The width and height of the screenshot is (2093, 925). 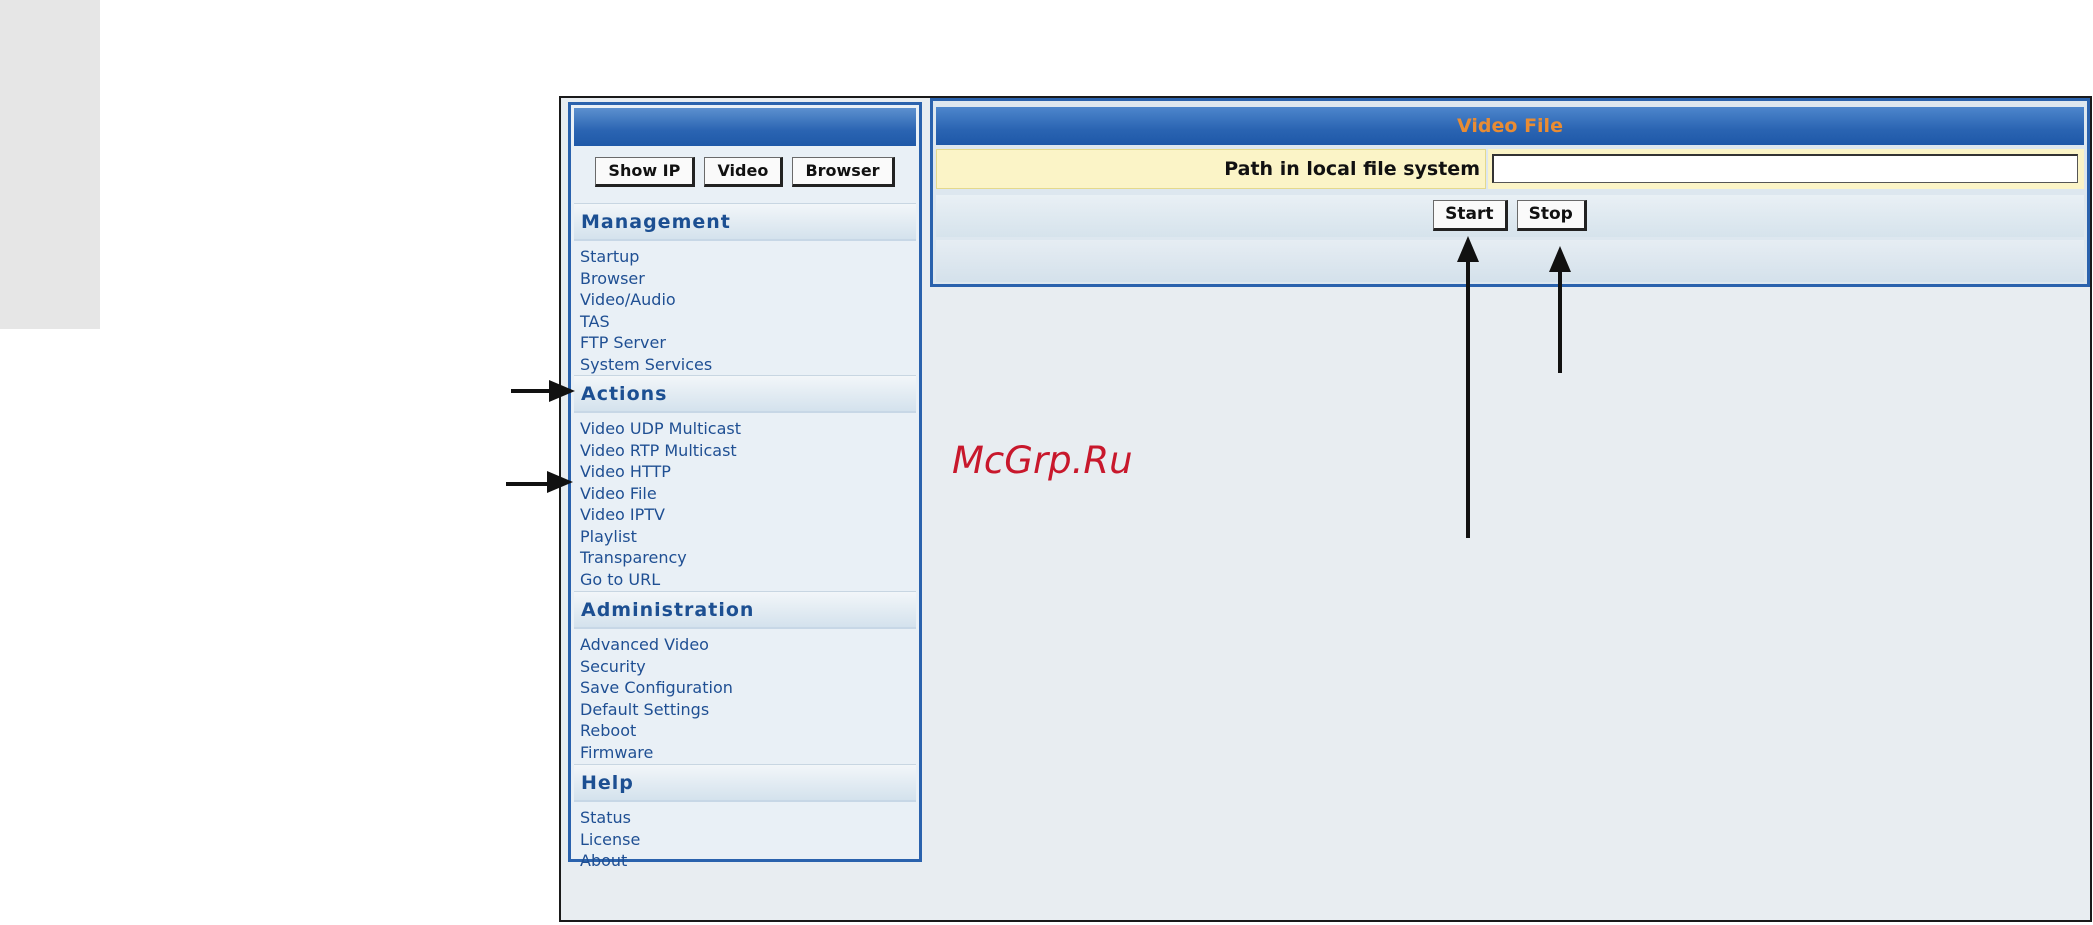 I want to click on arrow-to-actions-icon, so click(x=543, y=391).